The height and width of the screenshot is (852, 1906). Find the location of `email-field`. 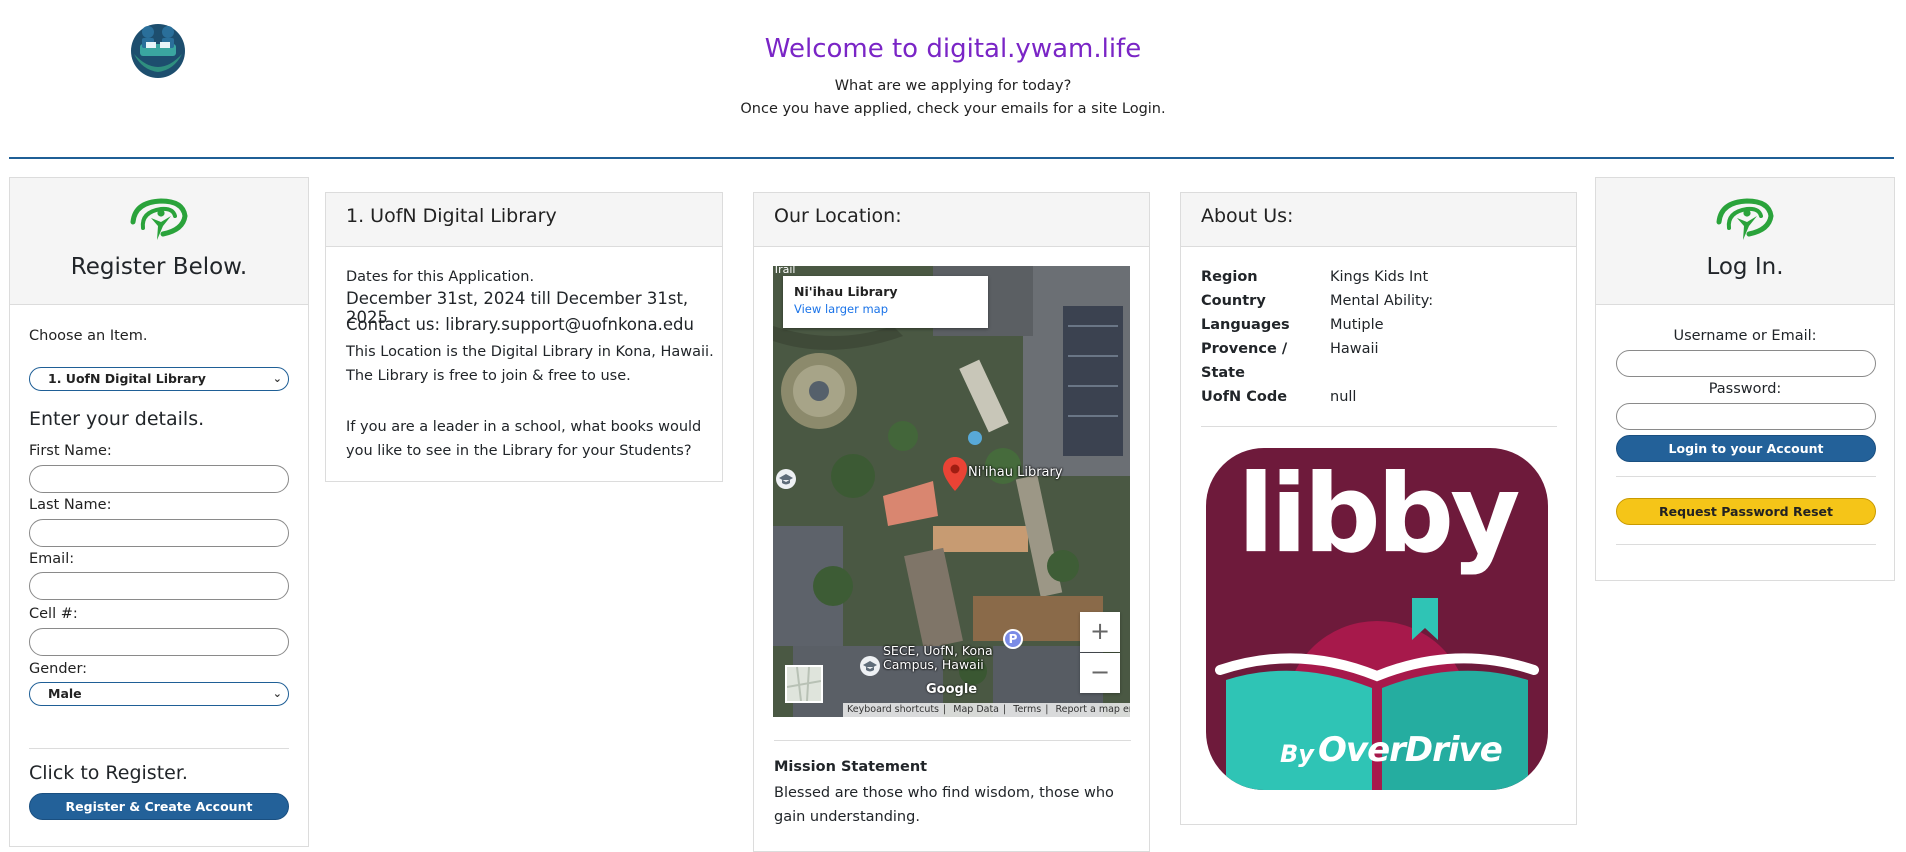

email-field is located at coordinates (159, 586).